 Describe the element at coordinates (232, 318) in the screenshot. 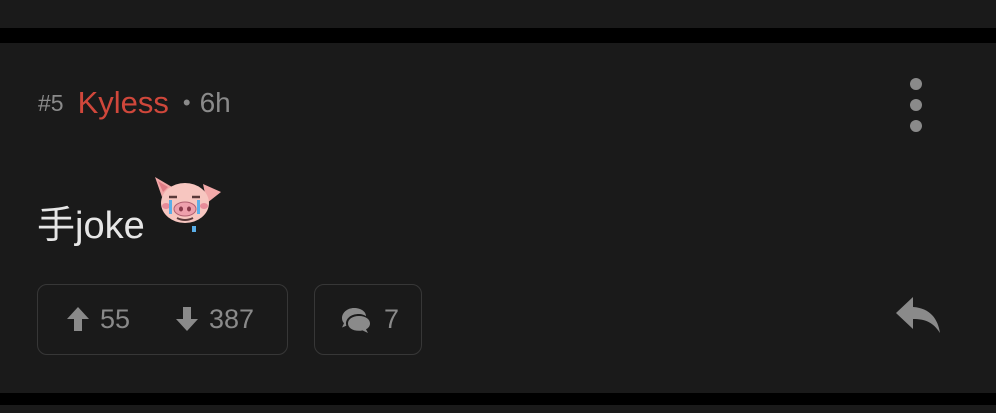

I see `downvote-count: 387` at that location.